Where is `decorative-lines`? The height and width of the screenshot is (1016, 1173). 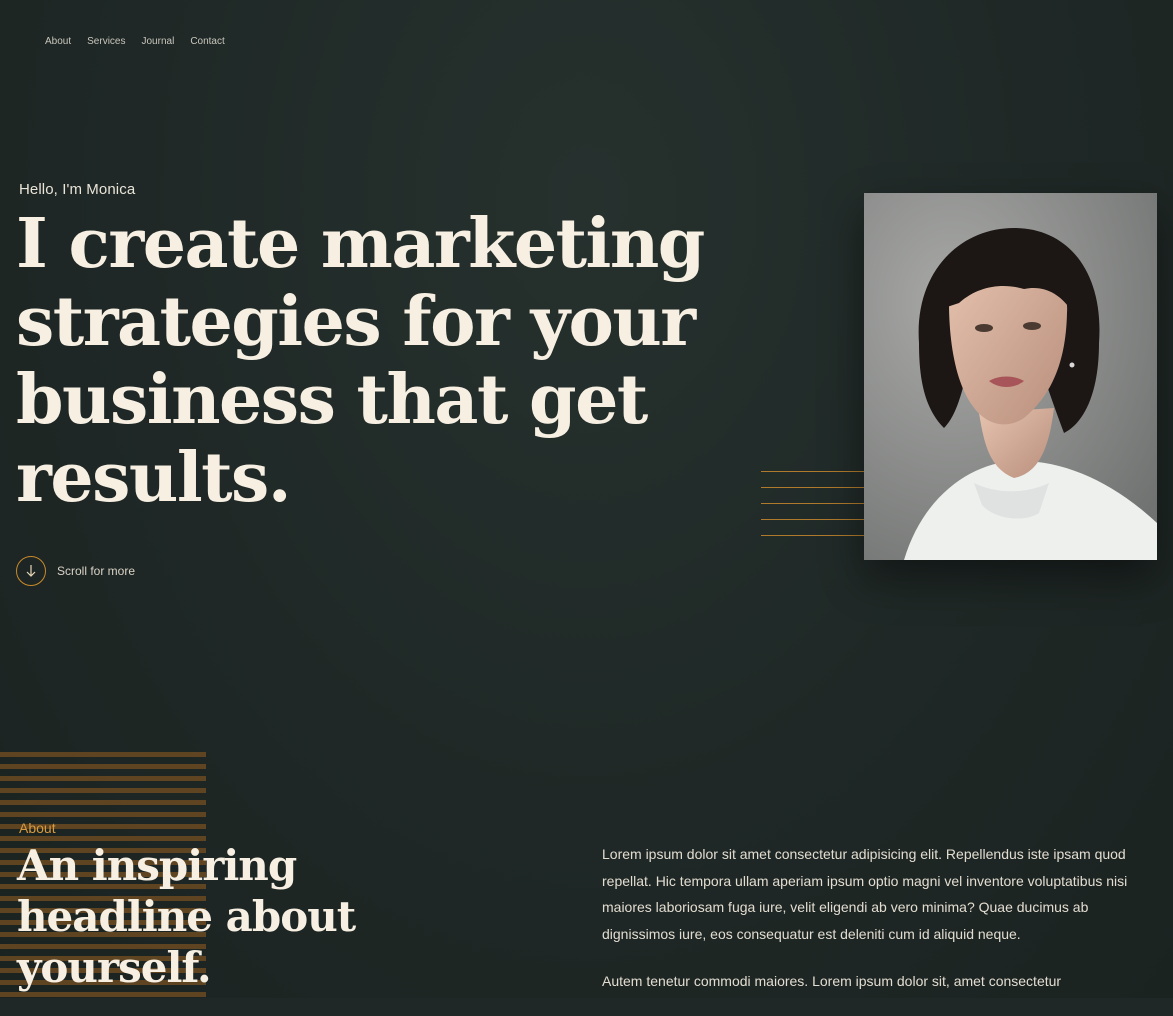 decorative-lines is located at coordinates (816, 506).